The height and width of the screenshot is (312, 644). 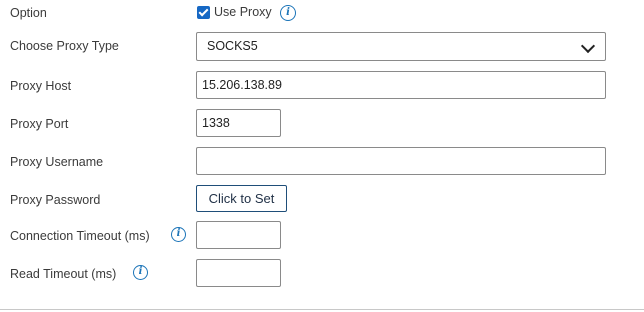 What do you see at coordinates (401, 85) in the screenshot?
I see `proxy-host-input: 15.206.138.89` at bounding box center [401, 85].